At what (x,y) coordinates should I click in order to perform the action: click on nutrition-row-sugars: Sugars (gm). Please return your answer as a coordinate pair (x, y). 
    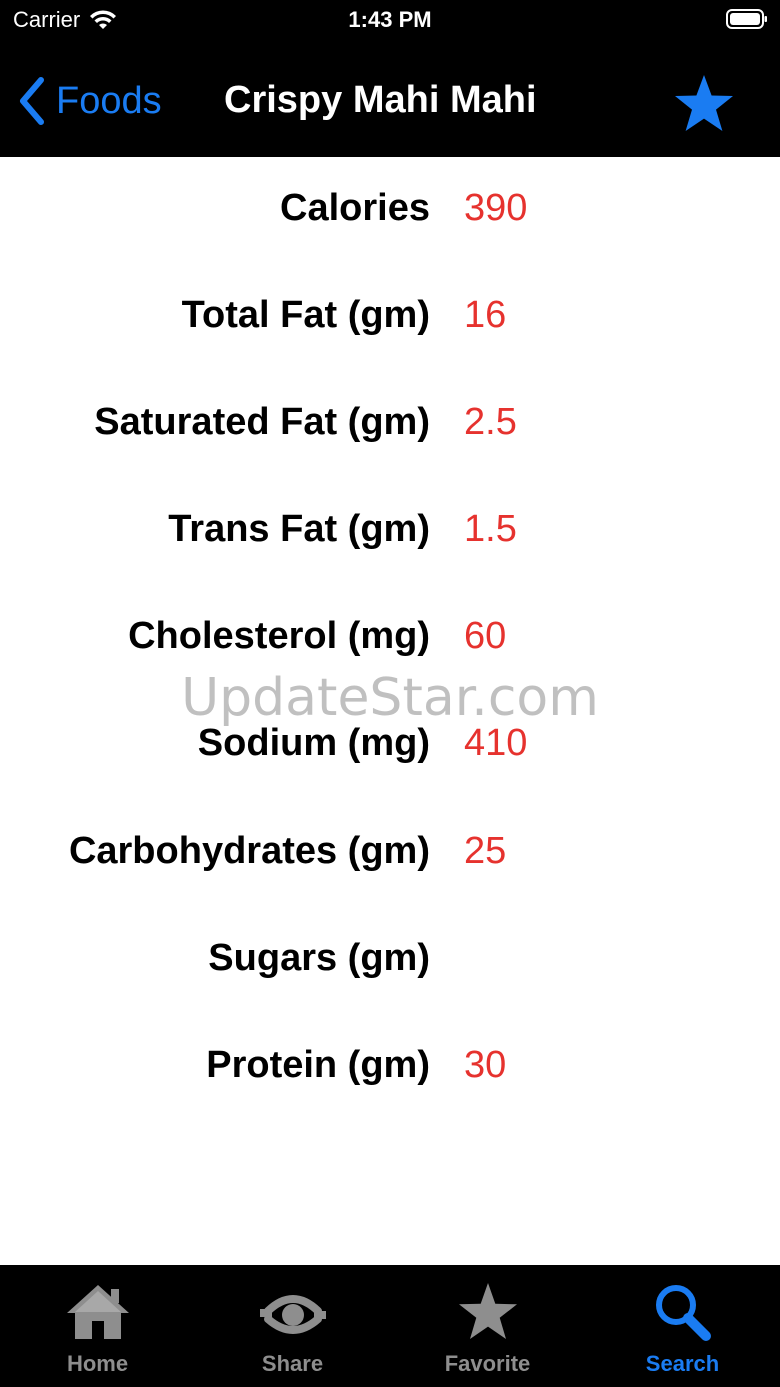
    Looking at the image, I should click on (390, 959).